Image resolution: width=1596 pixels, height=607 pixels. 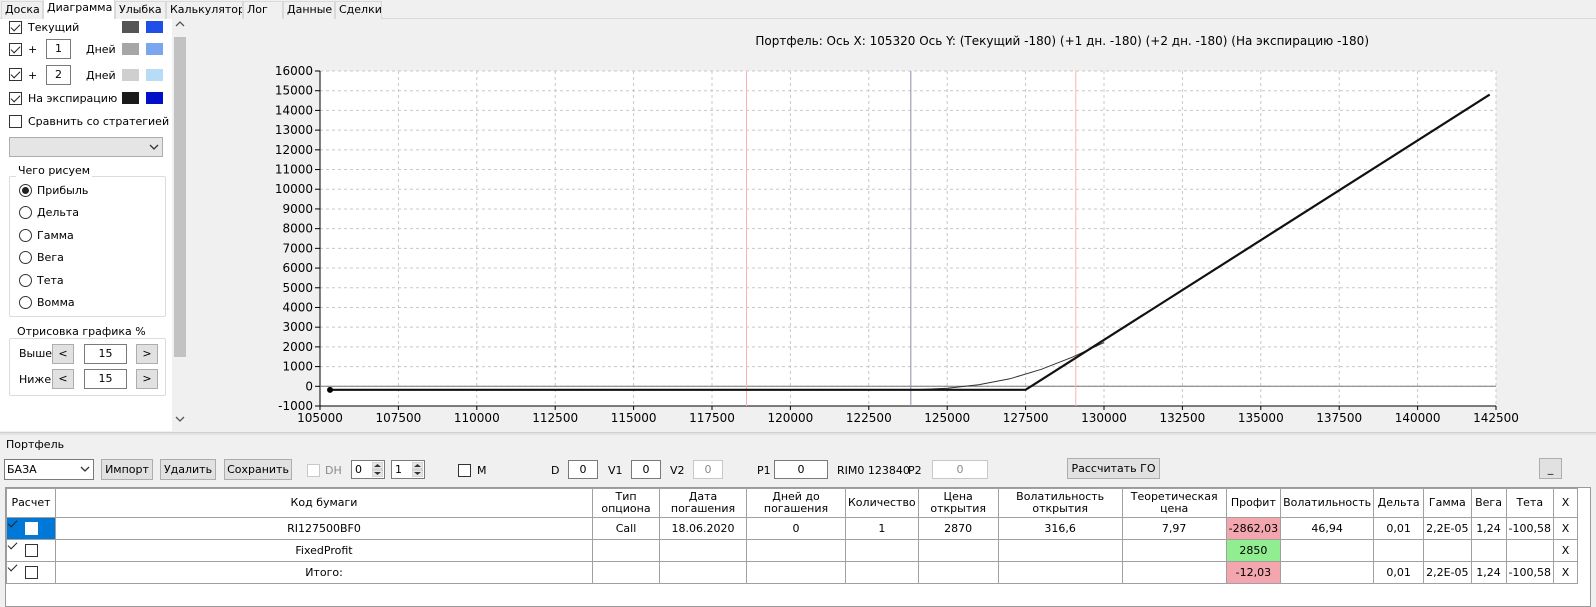 I want to click on plus1-days-input: 1, so click(x=58, y=49).